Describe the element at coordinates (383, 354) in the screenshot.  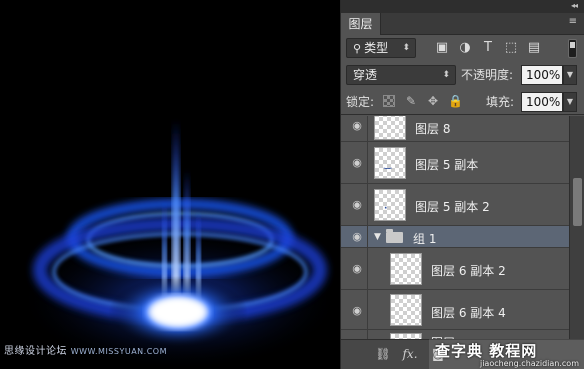
I see `link-layers-icon: ⛓` at that location.